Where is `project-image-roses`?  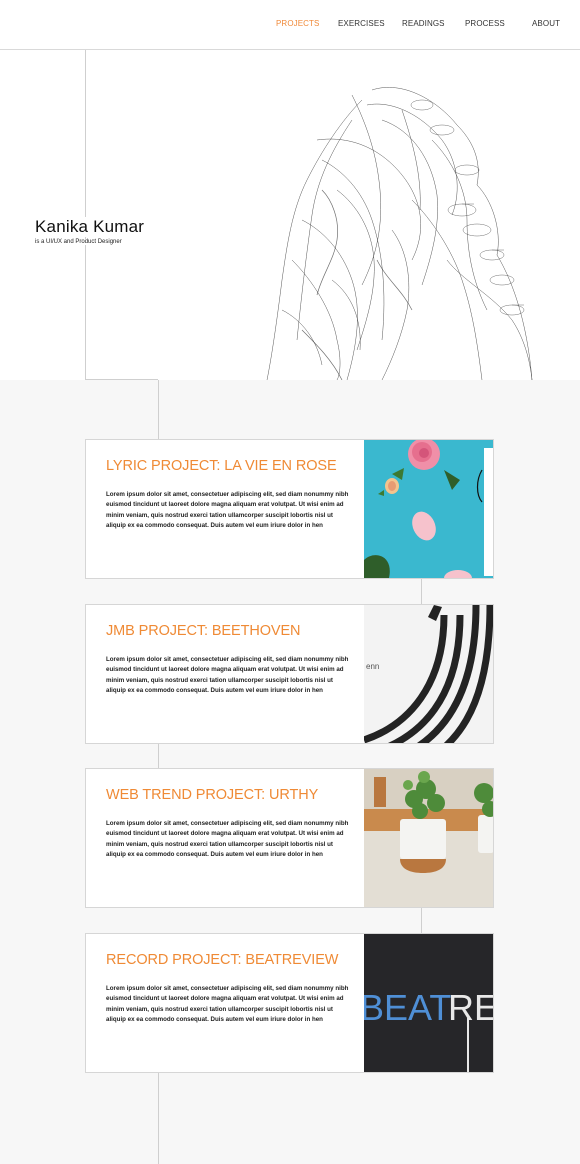
project-image-roses is located at coordinates (428, 509).